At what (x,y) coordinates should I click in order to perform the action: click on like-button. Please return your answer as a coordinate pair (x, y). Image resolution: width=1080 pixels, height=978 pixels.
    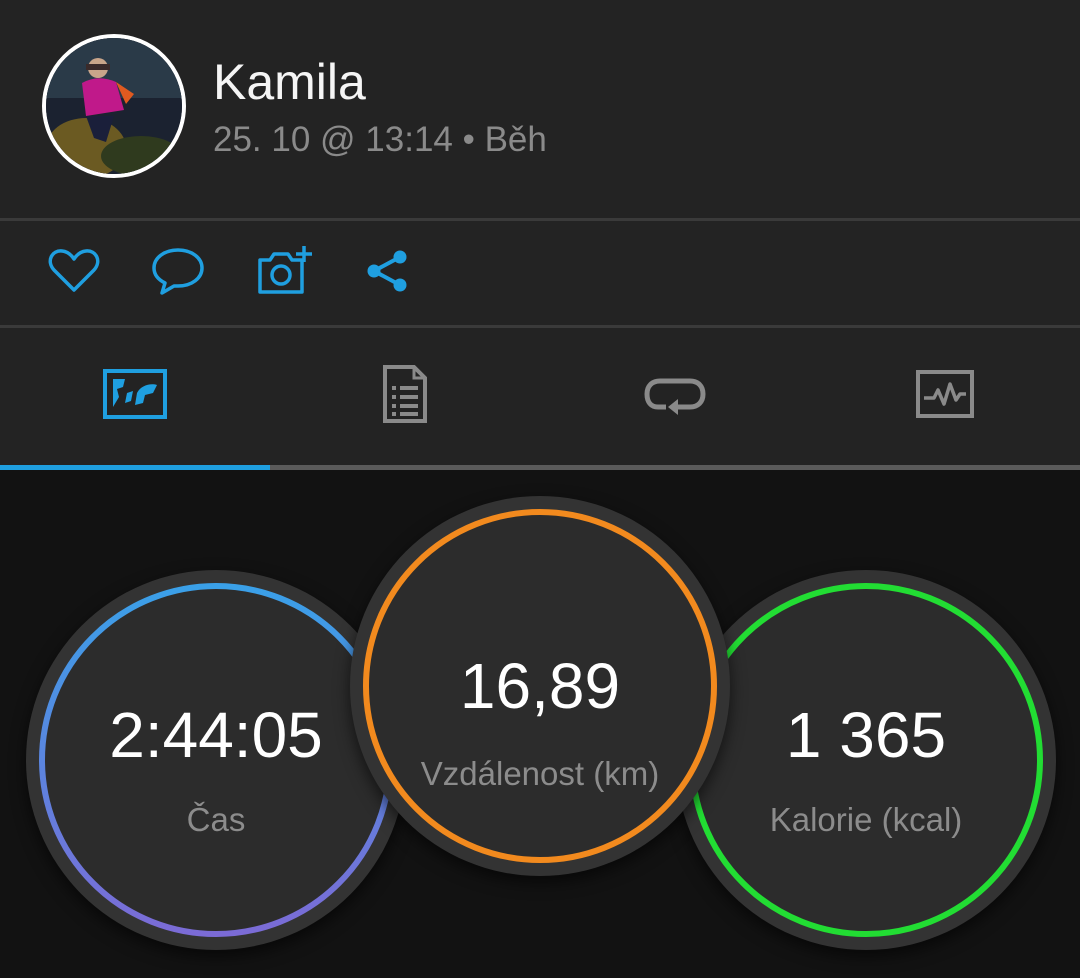
    Looking at the image, I should click on (74, 273).